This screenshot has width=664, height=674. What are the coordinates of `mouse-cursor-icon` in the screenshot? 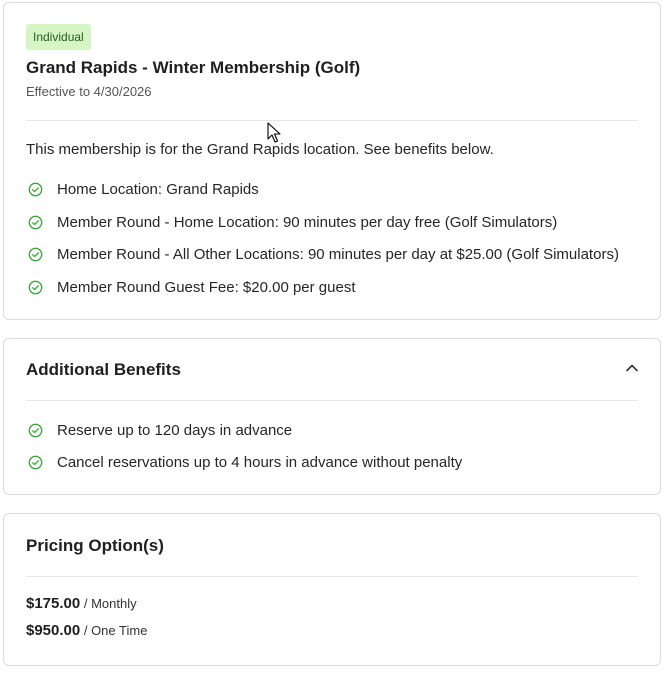 It's located at (274, 132).